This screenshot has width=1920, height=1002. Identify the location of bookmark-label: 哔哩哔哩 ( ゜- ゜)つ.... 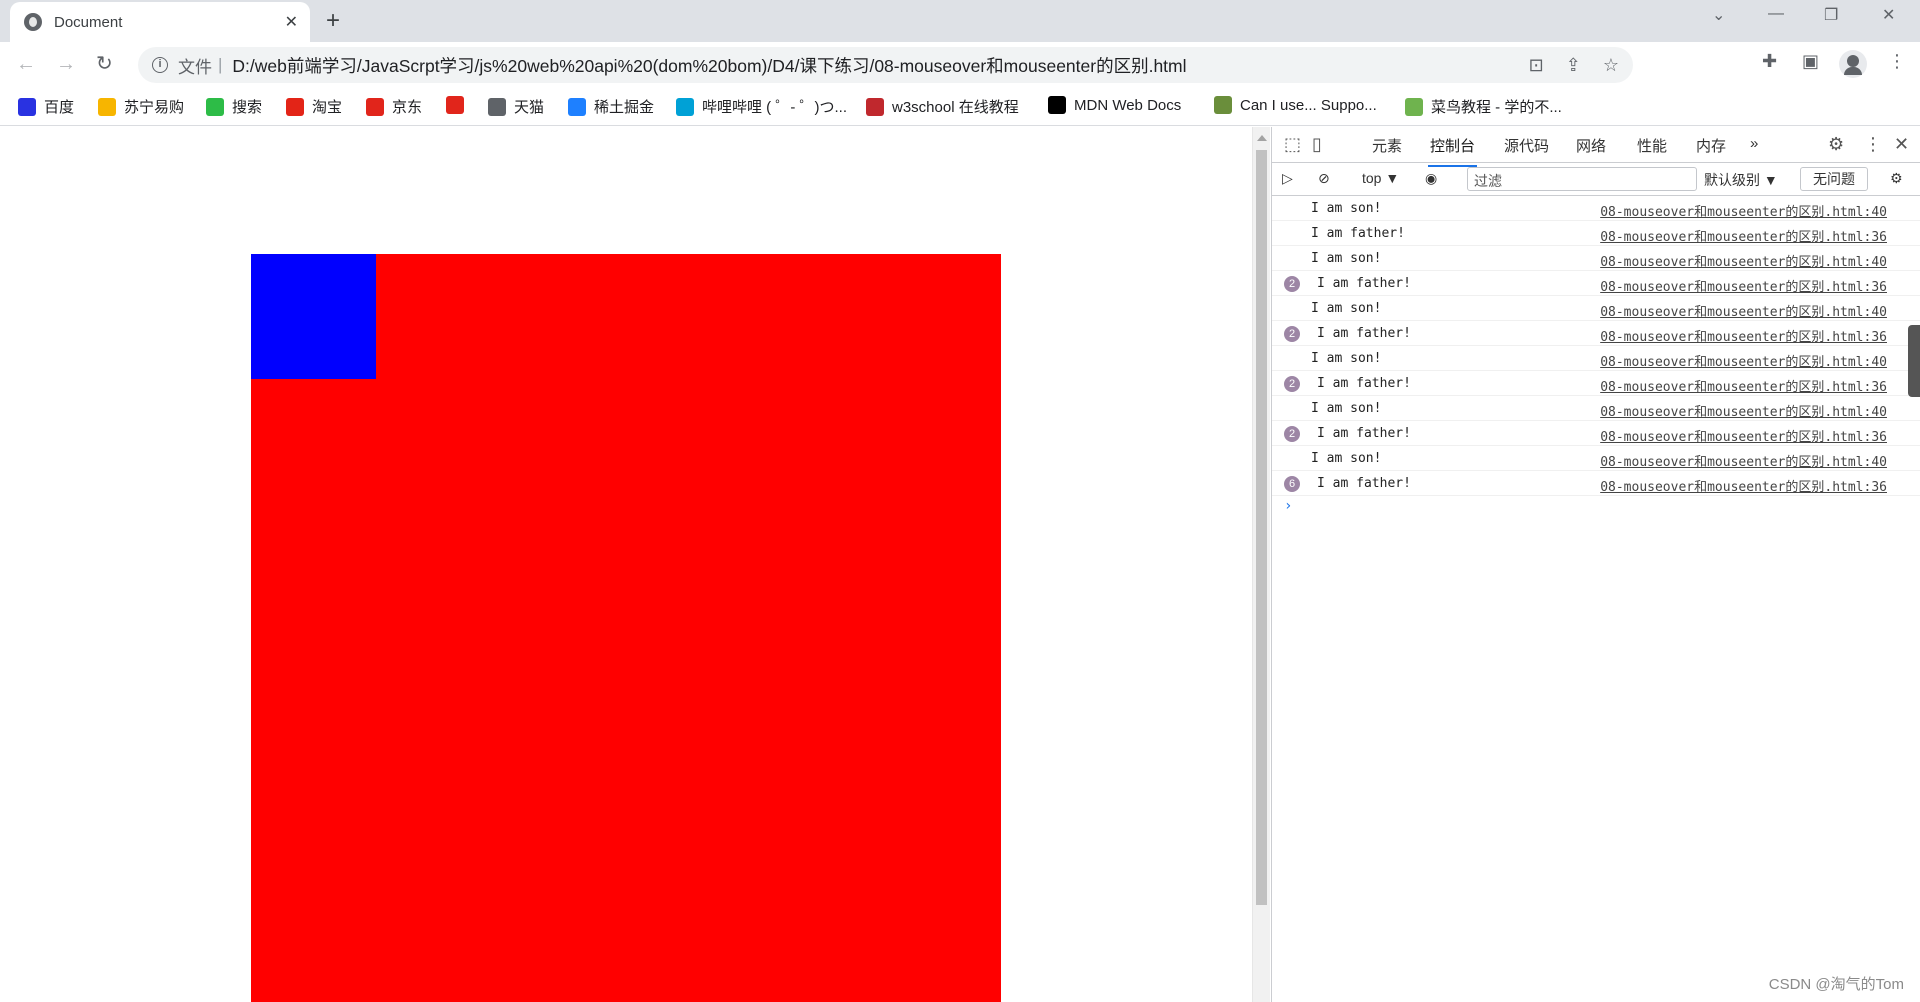
(774, 107).